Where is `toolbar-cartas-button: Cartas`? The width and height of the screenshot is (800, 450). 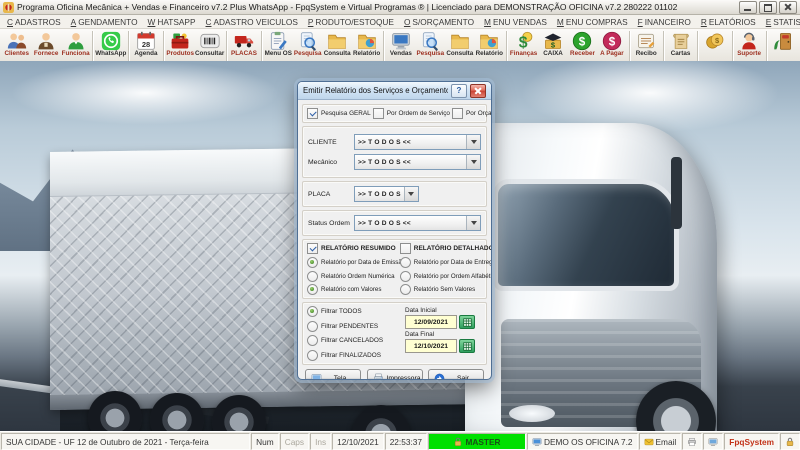 toolbar-cartas-button: Cartas is located at coordinates (680, 45).